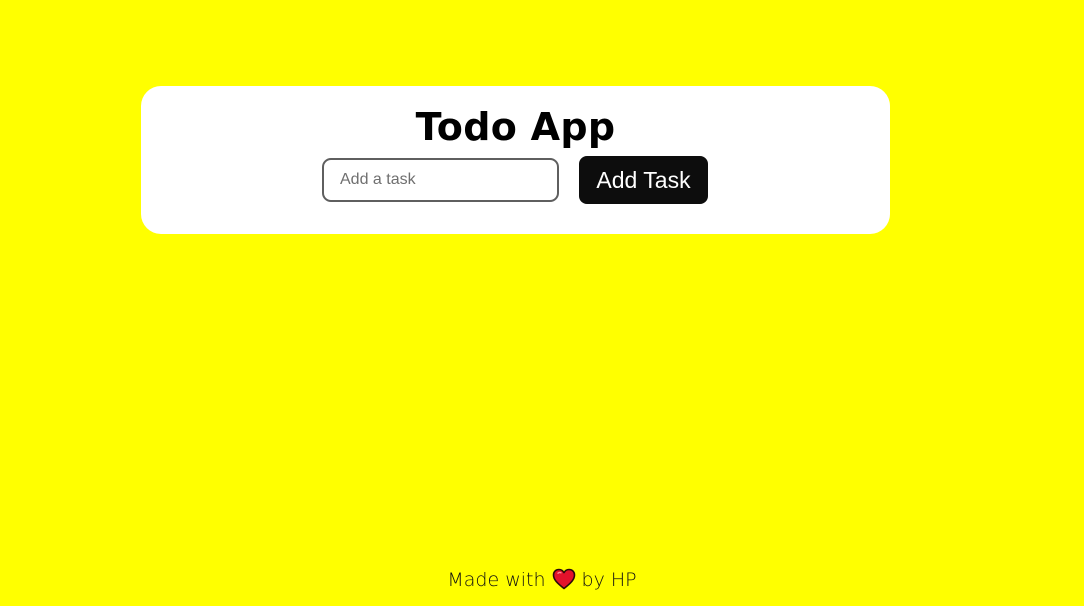  What do you see at coordinates (564, 579) in the screenshot?
I see `heart-icon` at bounding box center [564, 579].